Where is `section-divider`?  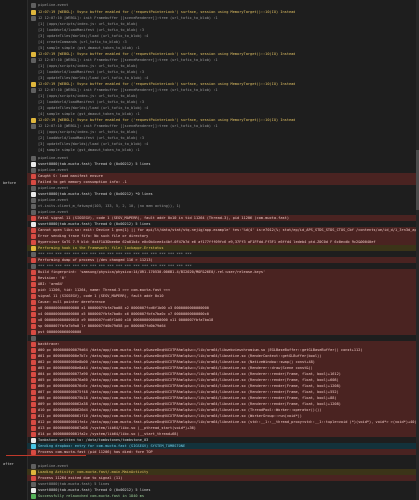 section-divider is located at coordinates (46, 455).